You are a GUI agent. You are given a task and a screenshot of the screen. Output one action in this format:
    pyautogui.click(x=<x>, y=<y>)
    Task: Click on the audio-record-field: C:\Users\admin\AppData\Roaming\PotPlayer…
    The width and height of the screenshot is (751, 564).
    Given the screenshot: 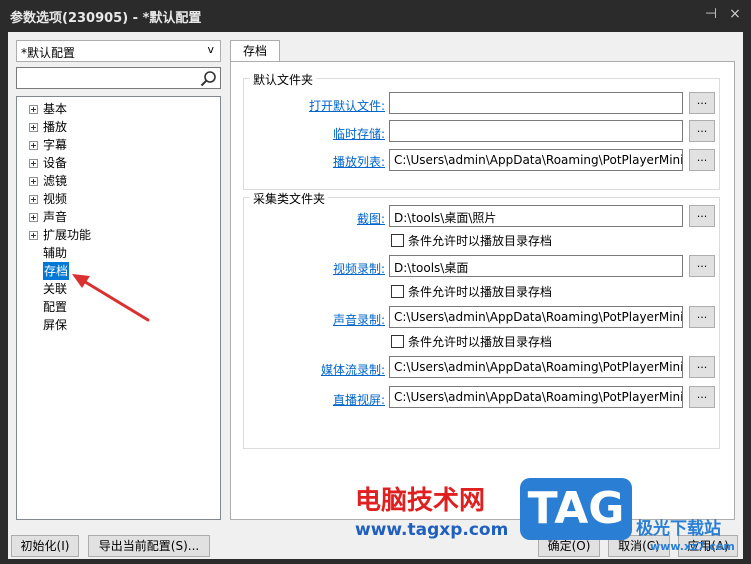 What is the action you would take?
    pyautogui.click(x=536, y=317)
    